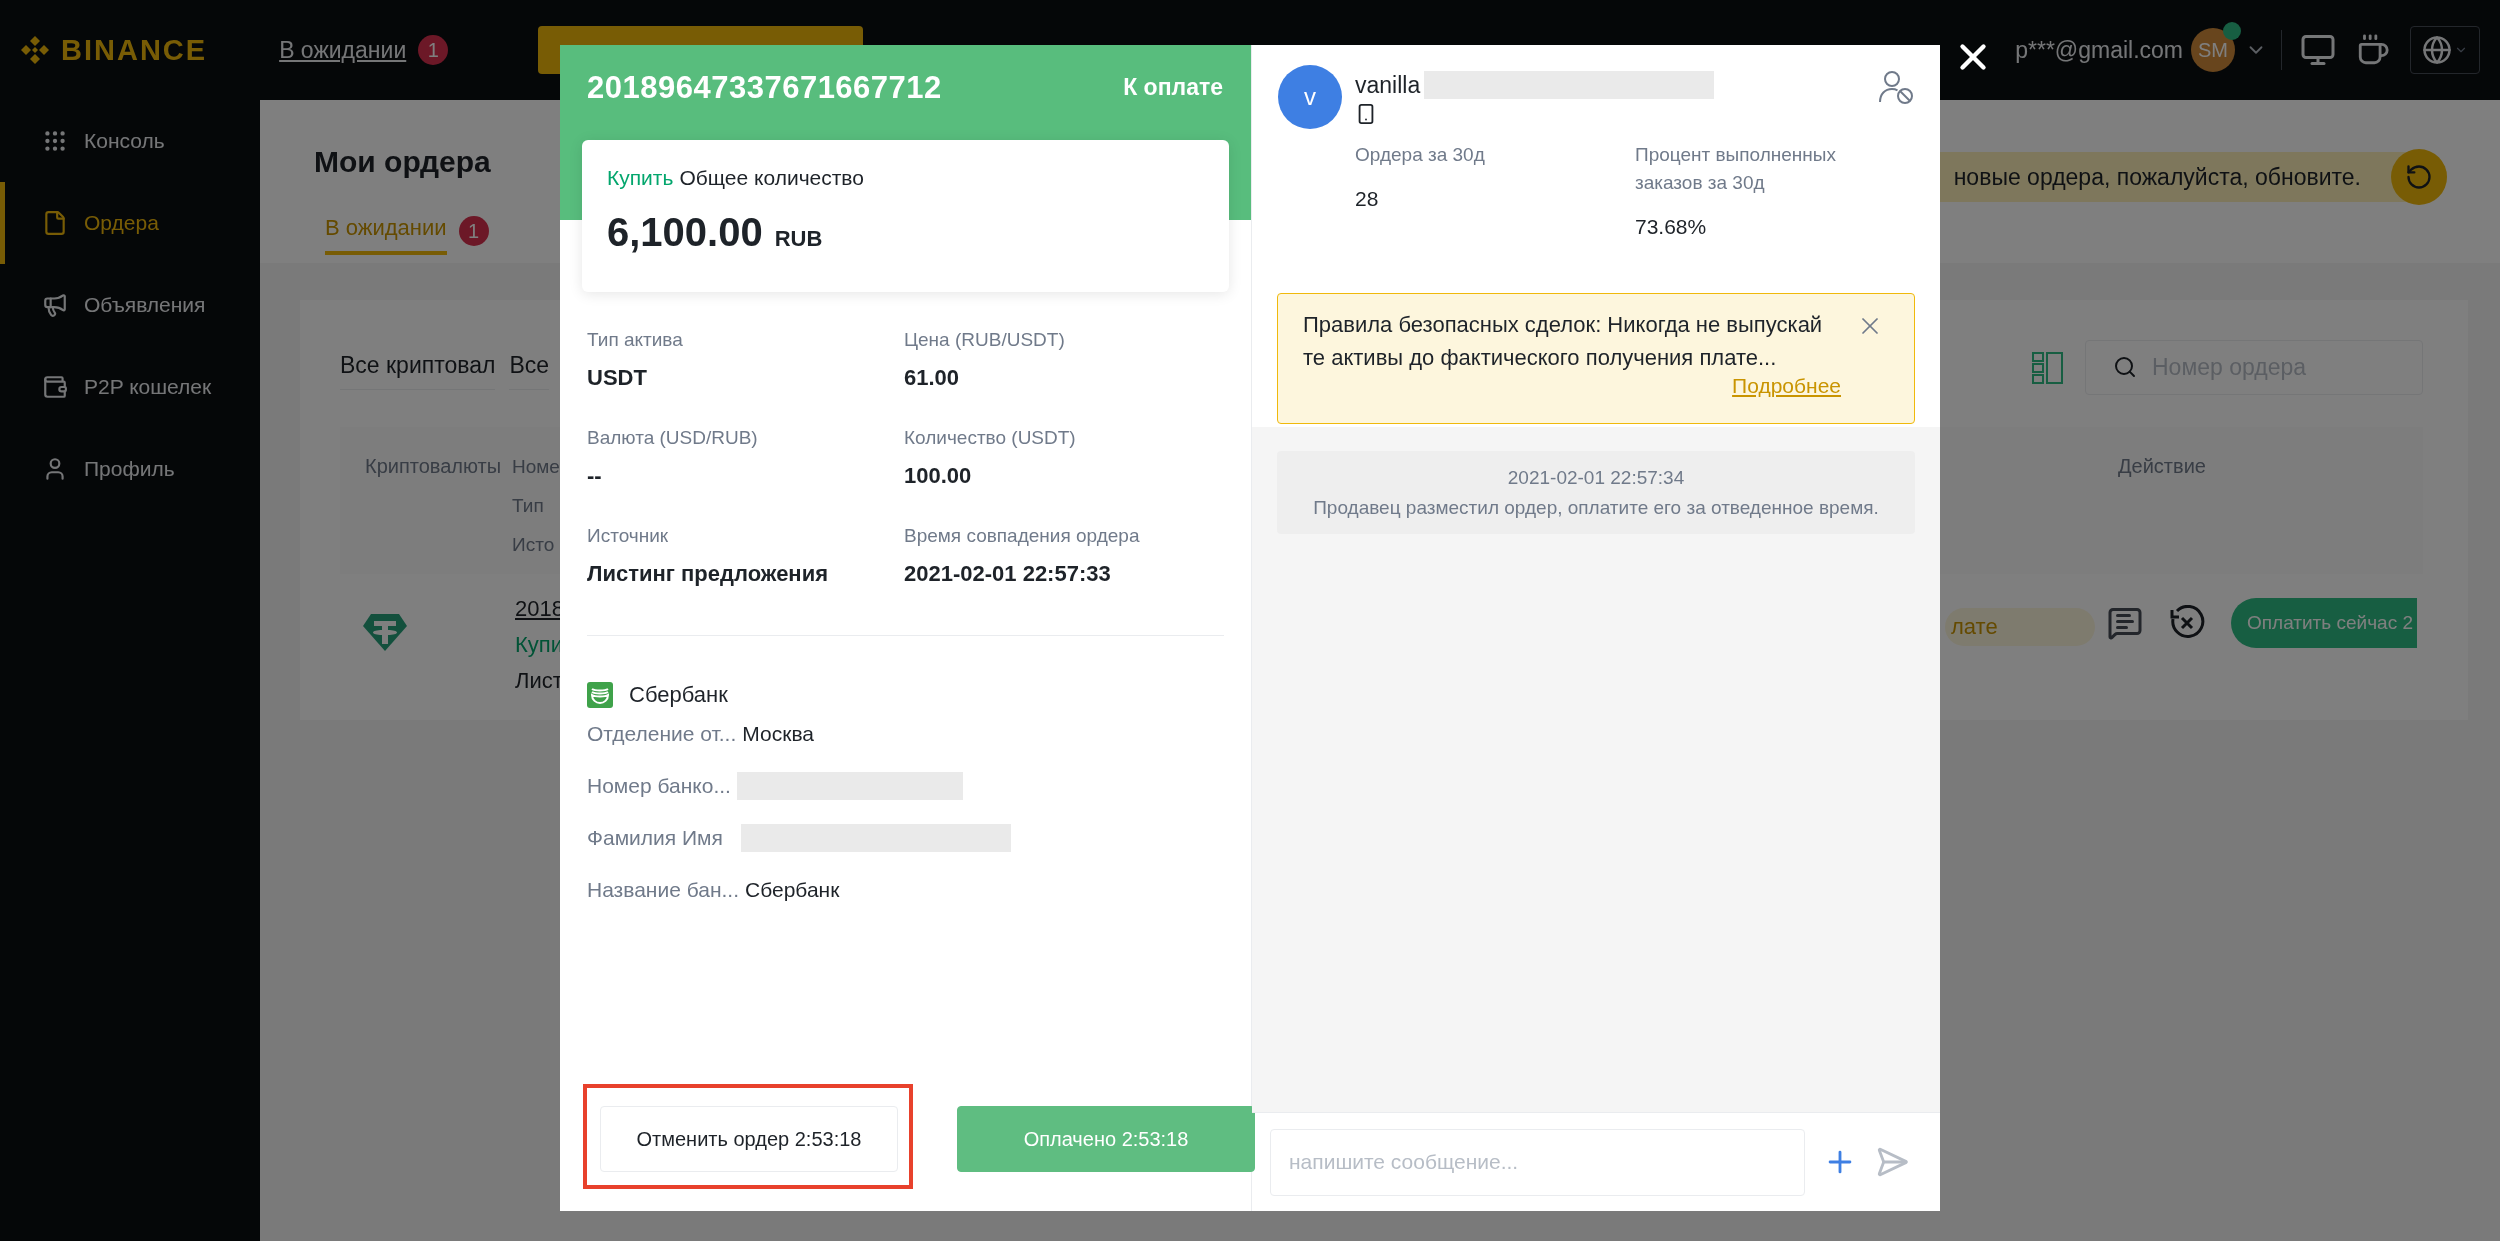  What do you see at coordinates (1596, 477) in the screenshot?
I see `message-time: 2021-02-01 22:57:34` at bounding box center [1596, 477].